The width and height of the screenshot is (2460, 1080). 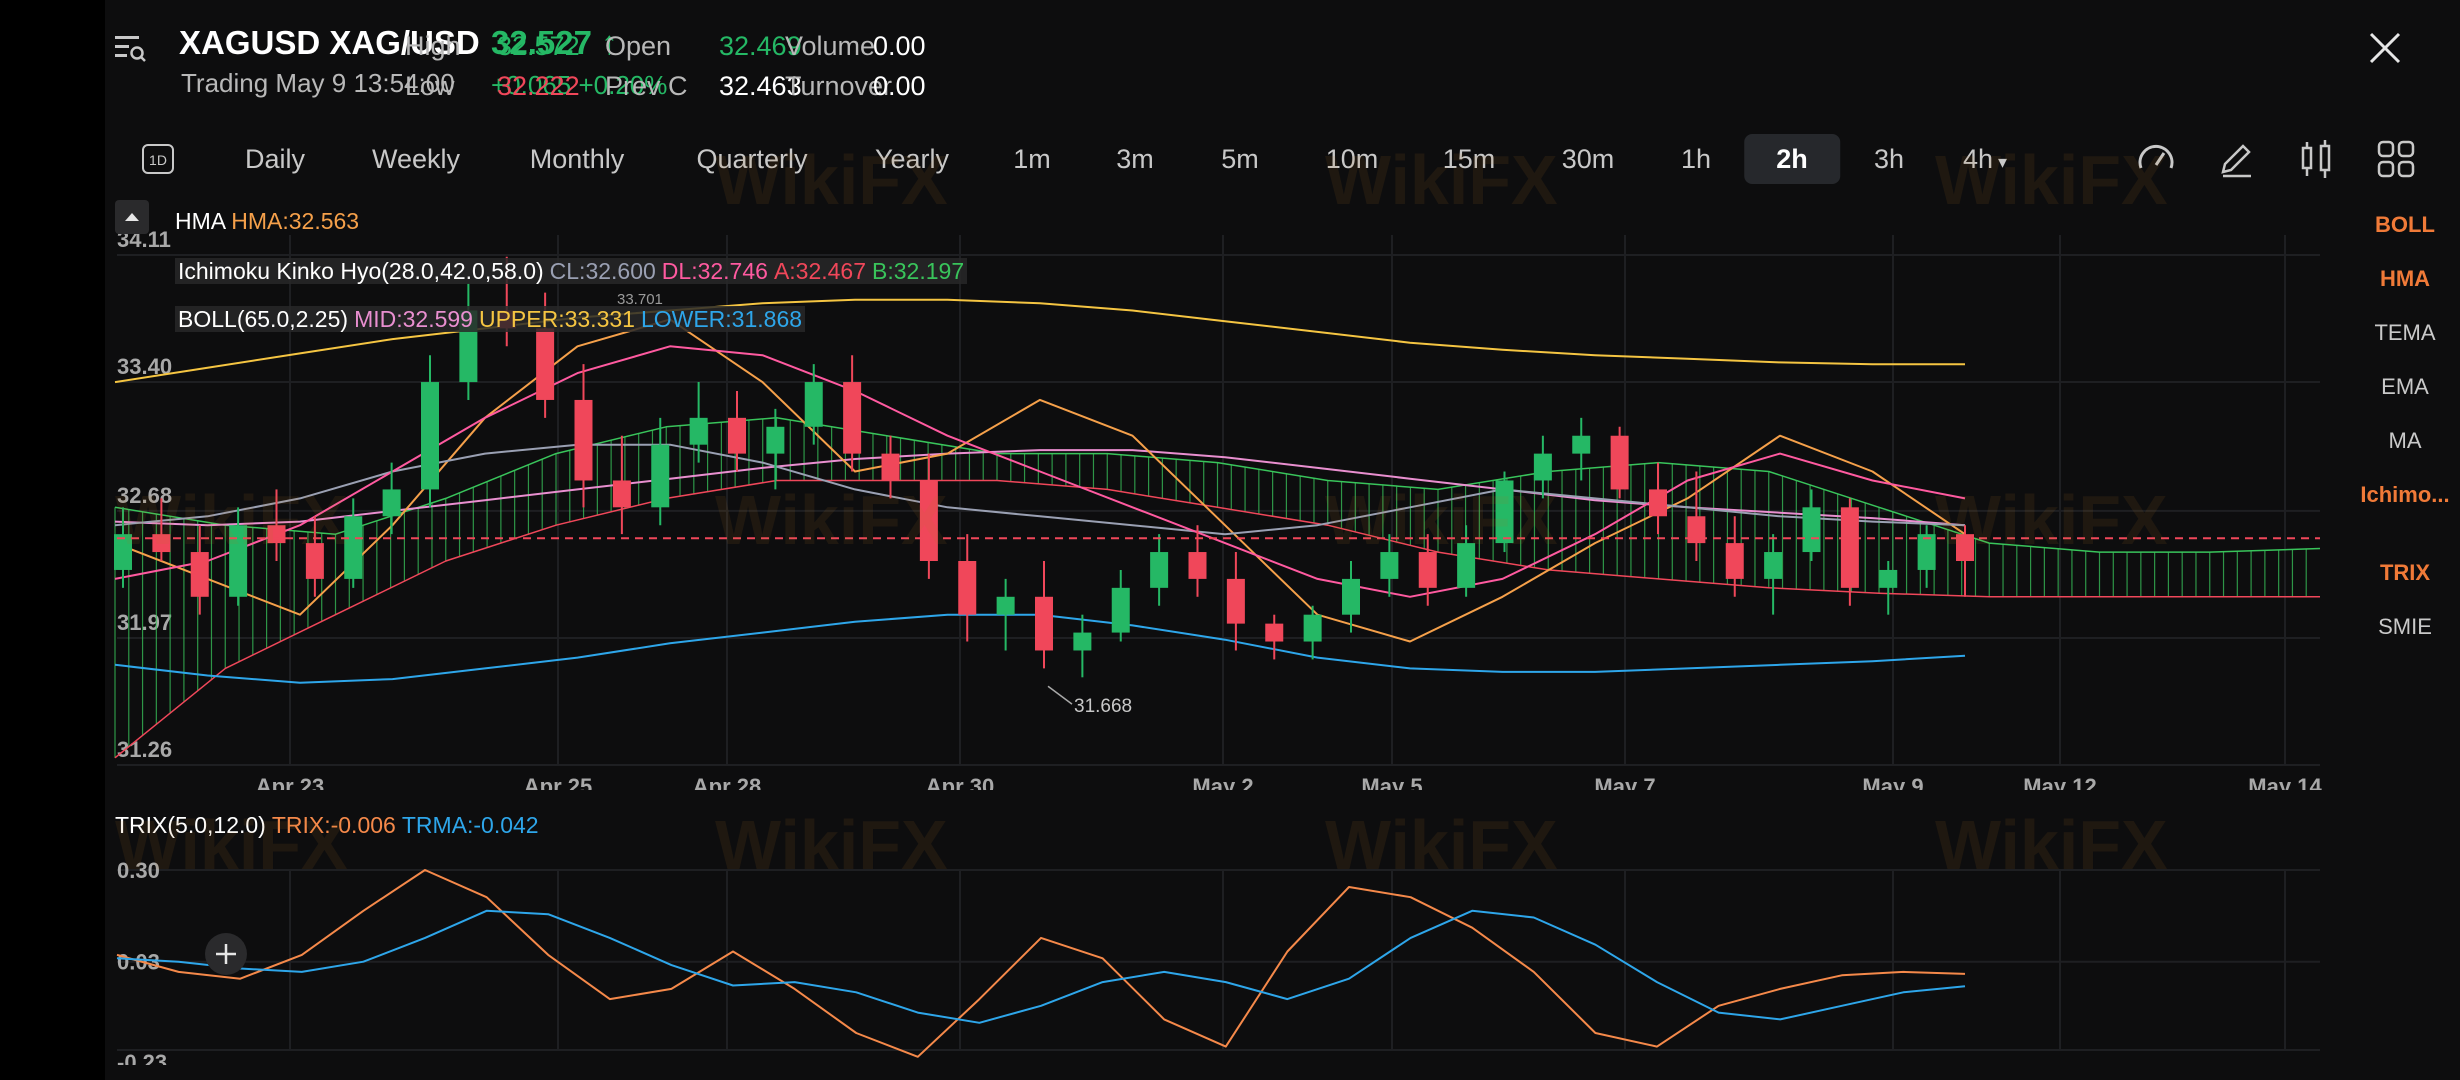 What do you see at coordinates (960, 782) in the screenshot?
I see `x-tick-label: Apr 30` at bounding box center [960, 782].